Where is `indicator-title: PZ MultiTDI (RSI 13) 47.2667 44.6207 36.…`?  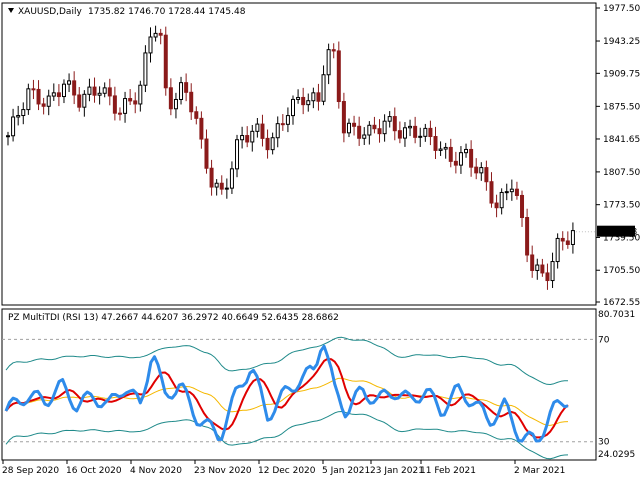
indicator-title: PZ MultiTDI (RSI 13) 47.2667 44.6207 36.… is located at coordinates (173, 318).